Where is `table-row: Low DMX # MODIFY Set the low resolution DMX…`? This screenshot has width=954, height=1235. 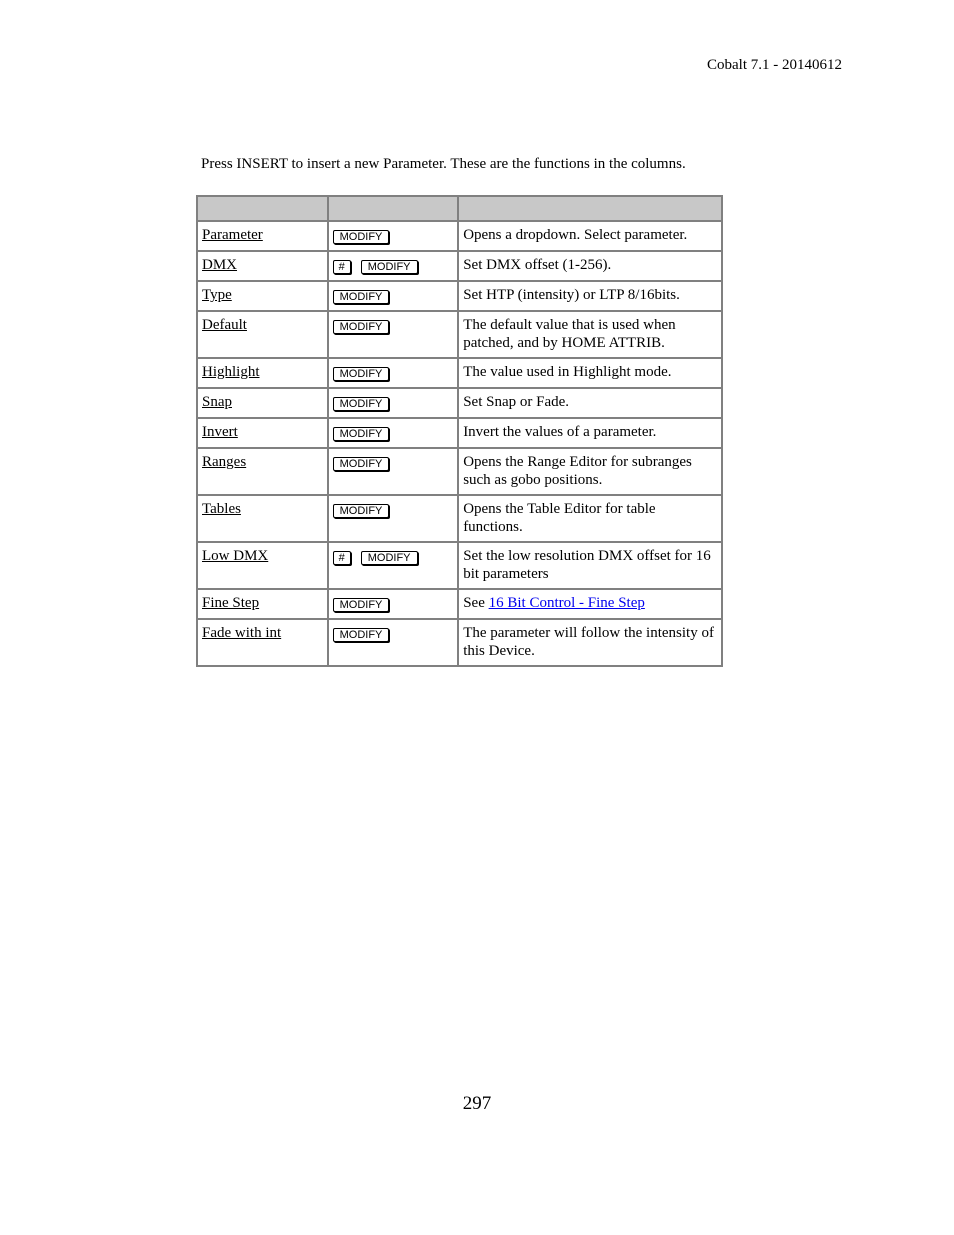 table-row: Low DMX # MODIFY Set the low resolution DMX… is located at coordinates (459, 565).